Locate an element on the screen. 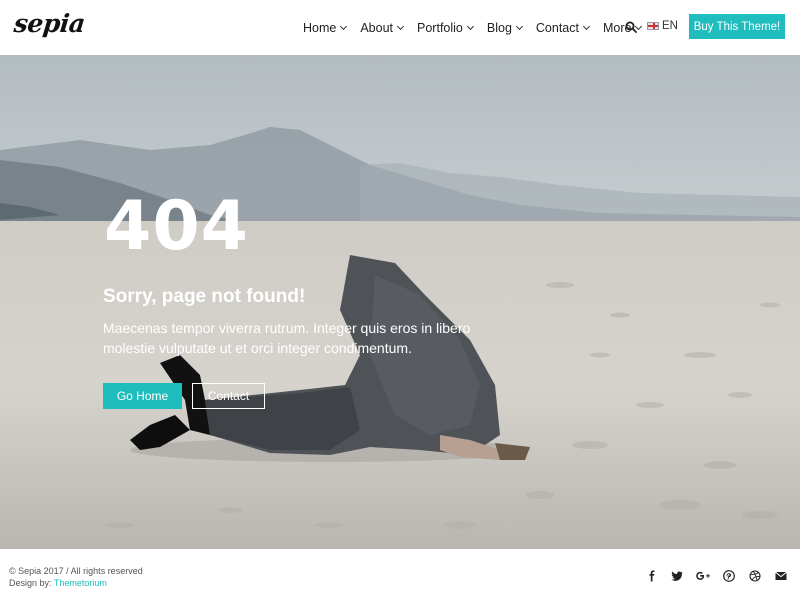 The width and height of the screenshot is (800, 600). search-icon is located at coordinates (631, 27).